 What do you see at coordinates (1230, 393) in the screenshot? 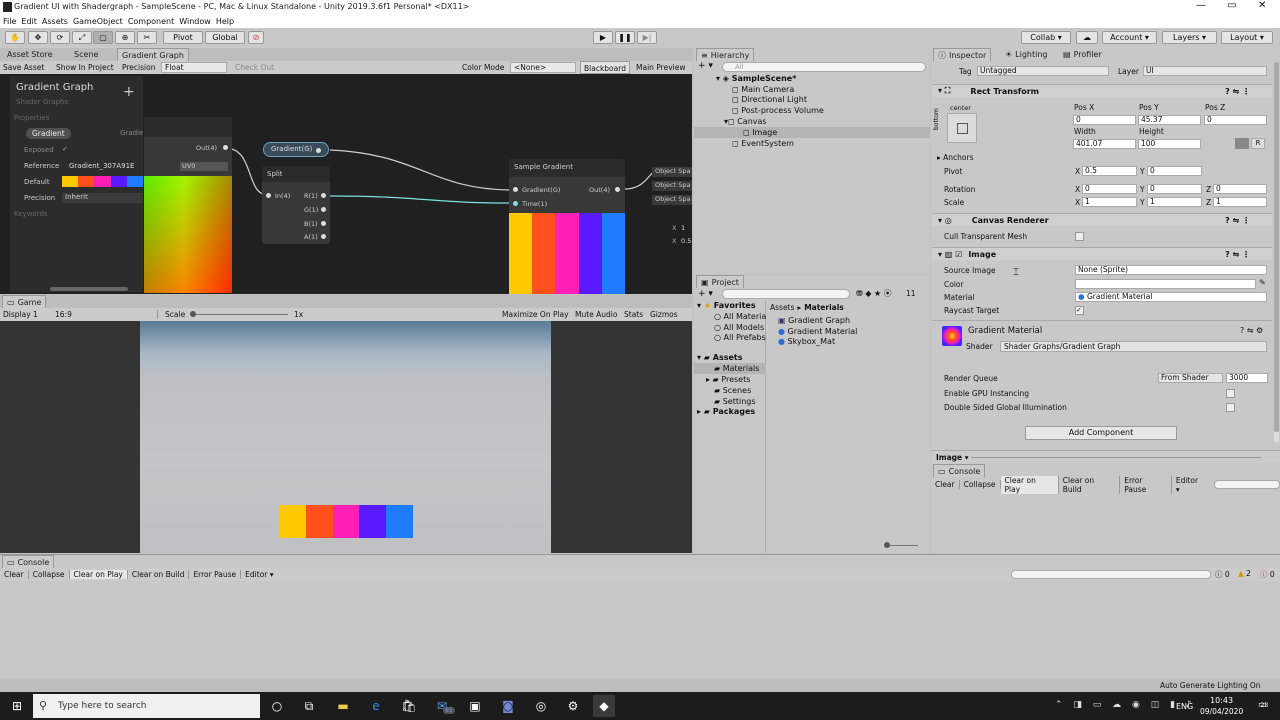
I see `gpu-instancing-checkbox` at bounding box center [1230, 393].